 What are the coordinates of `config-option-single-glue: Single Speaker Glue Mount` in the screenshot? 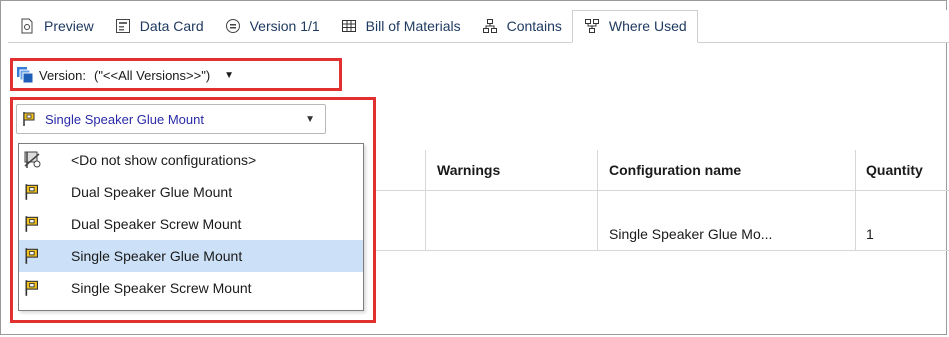 It's located at (191, 256).